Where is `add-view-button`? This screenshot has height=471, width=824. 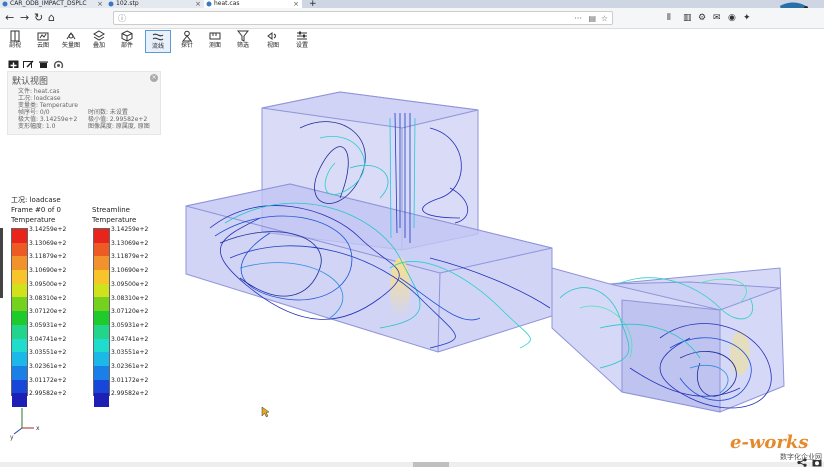 add-view-button is located at coordinates (13, 63).